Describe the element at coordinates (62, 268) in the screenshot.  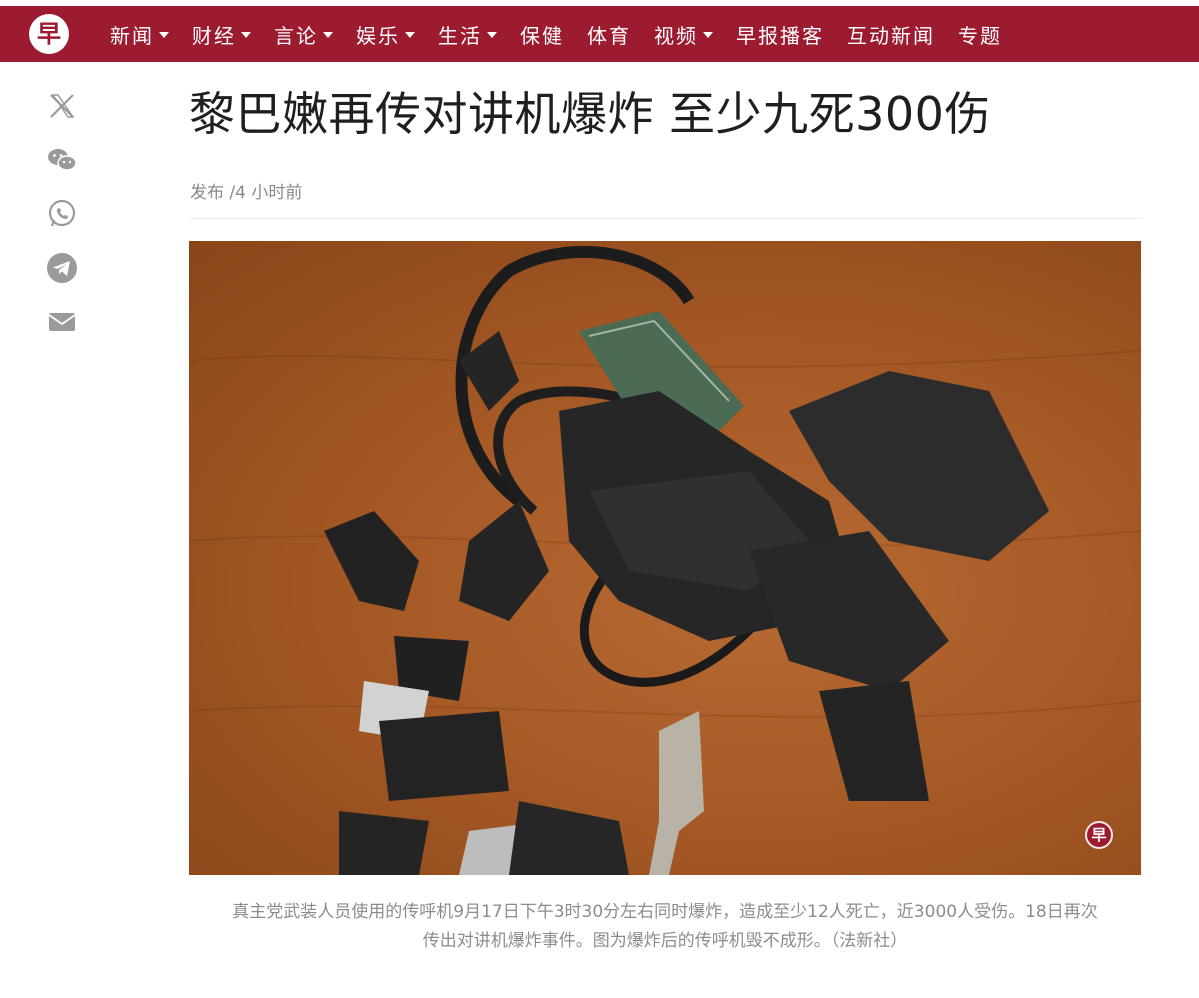
I see `telegram-icon` at that location.